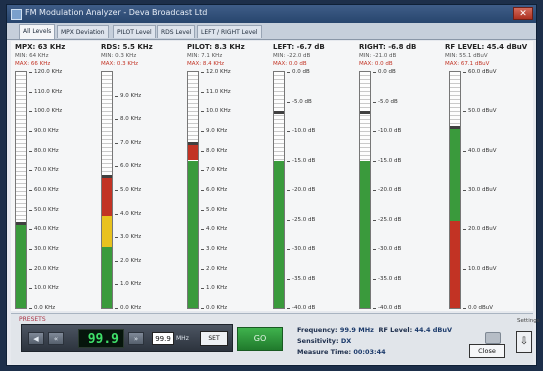 The height and width of the screenshot is (371, 543). What do you see at coordinates (299, 102) in the screenshot?
I see `scale-tick: -5.0 dB` at bounding box center [299, 102].